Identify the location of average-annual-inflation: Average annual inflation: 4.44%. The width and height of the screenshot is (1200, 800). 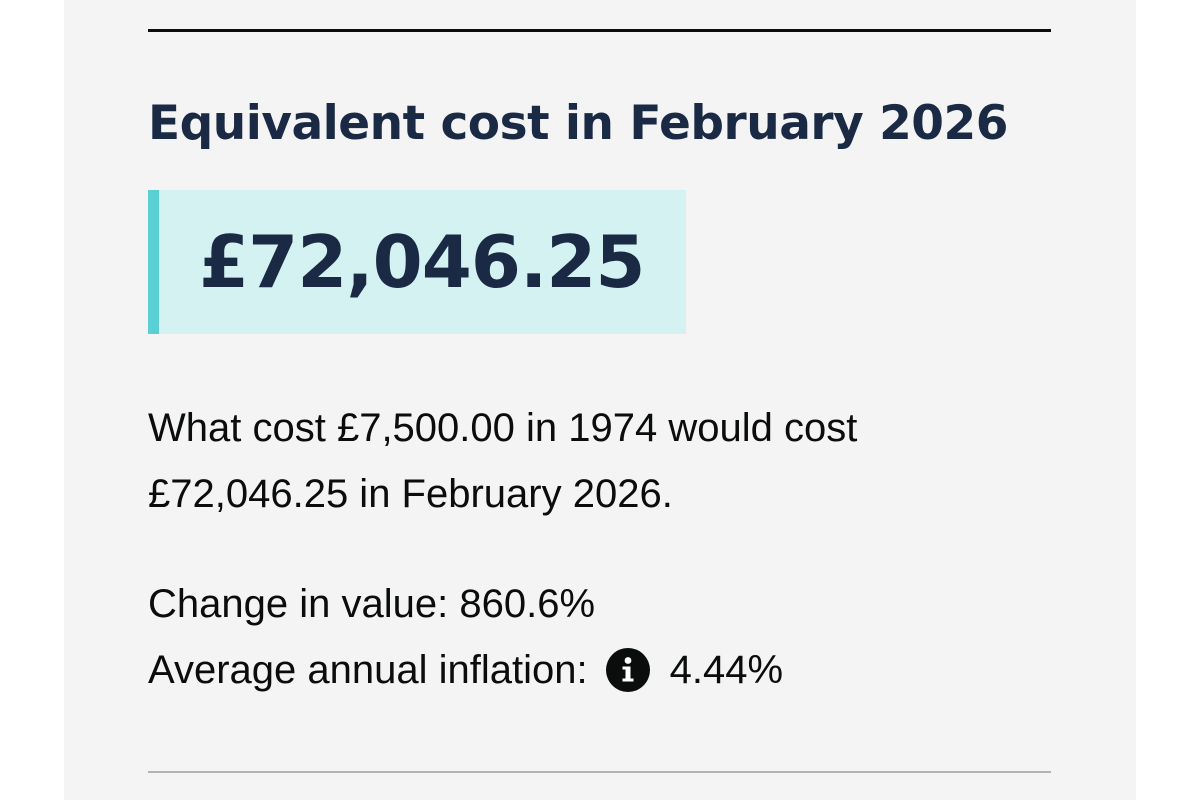
(465, 670).